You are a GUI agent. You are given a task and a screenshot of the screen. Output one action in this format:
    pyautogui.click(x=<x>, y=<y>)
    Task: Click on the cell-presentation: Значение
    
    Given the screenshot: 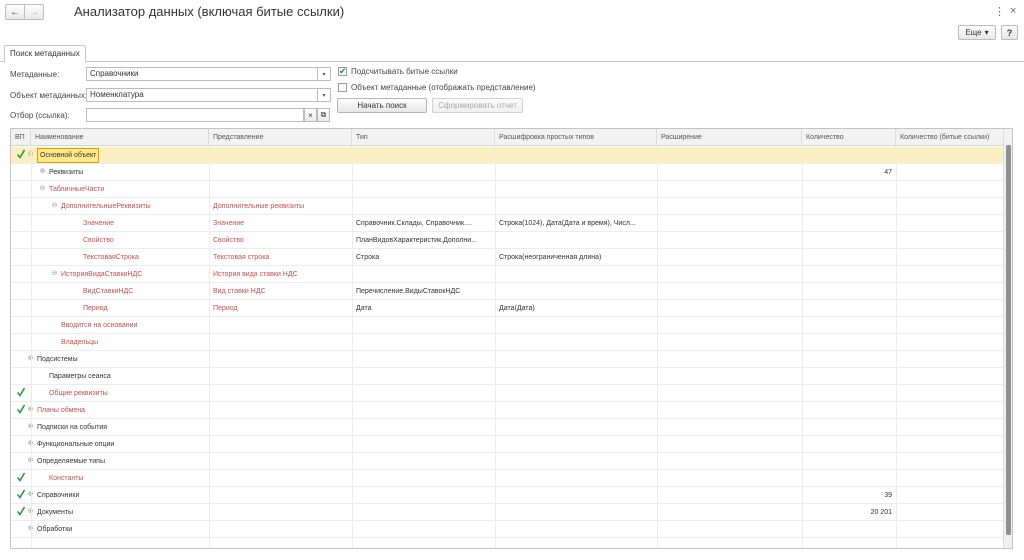 What is the action you would take?
    pyautogui.click(x=229, y=223)
    